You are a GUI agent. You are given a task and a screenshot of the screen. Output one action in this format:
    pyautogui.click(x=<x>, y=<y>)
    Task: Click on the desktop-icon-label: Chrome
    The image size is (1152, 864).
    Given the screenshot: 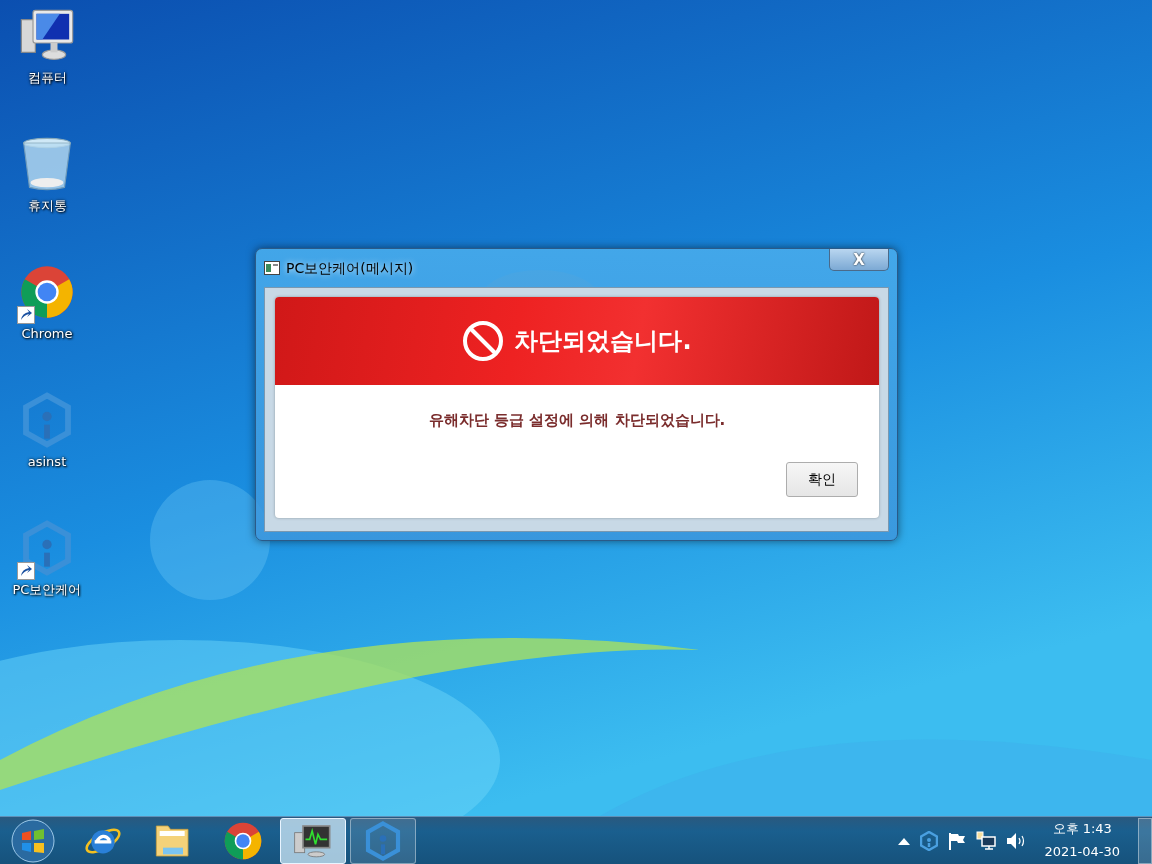 What is the action you would take?
    pyautogui.click(x=47, y=334)
    